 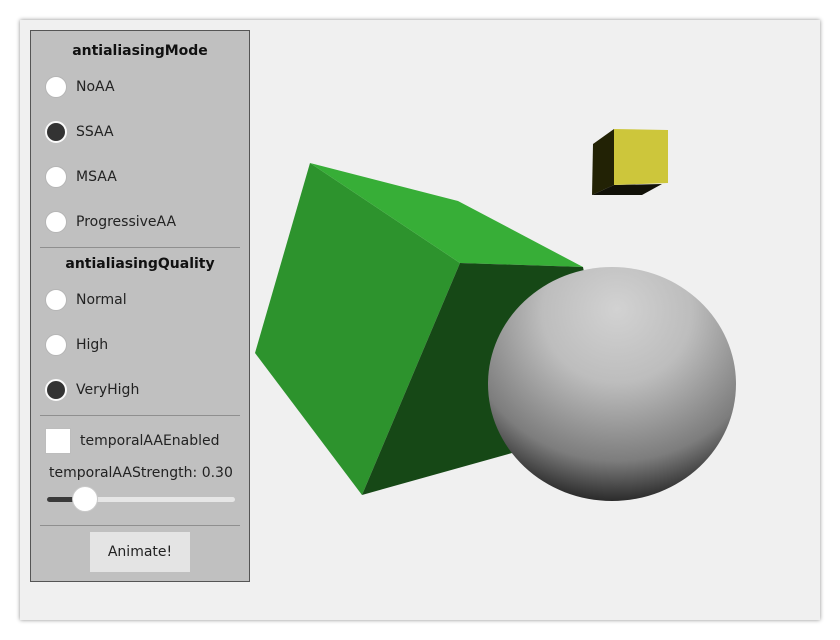 I want to click on radio-veryhigh: VeryHigh, so click(x=92, y=390).